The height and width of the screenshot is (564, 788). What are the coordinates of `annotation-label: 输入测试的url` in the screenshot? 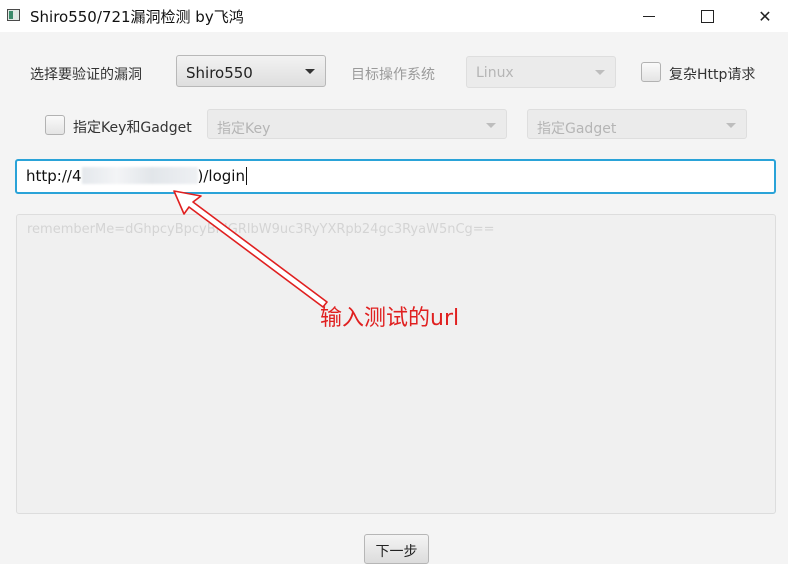 It's located at (390, 318).